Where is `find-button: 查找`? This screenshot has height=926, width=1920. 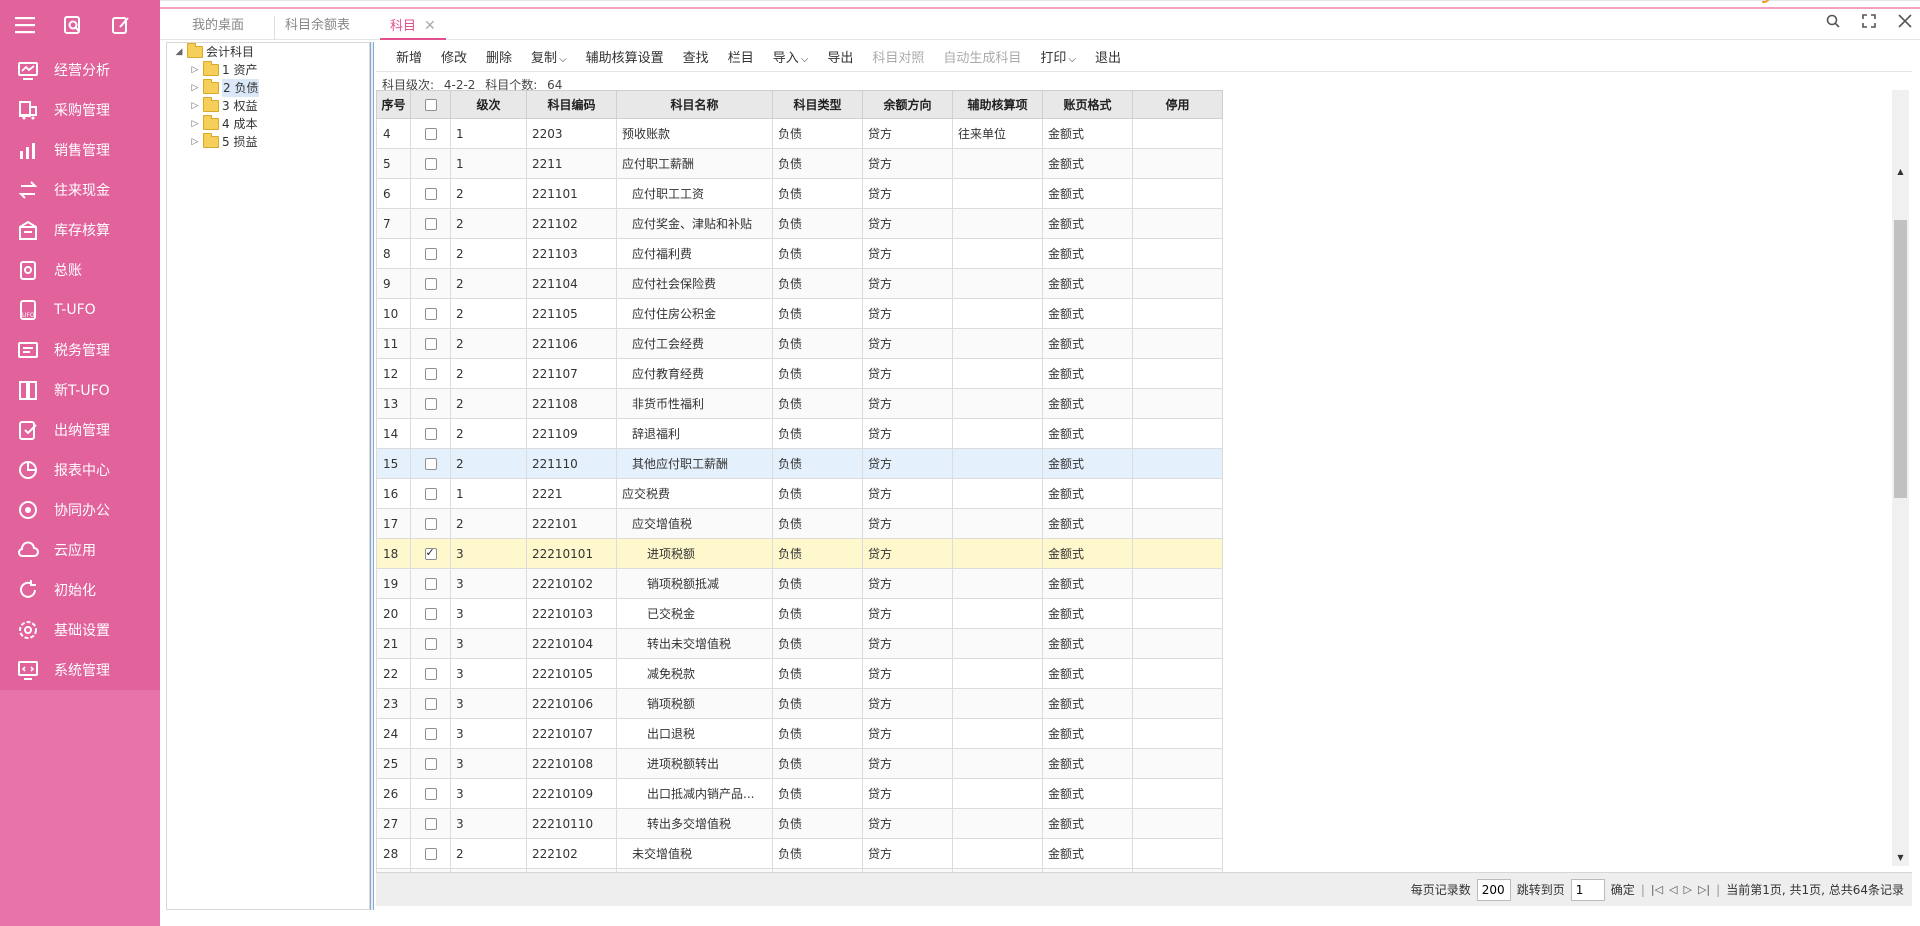
find-button: 查找 is located at coordinates (696, 56).